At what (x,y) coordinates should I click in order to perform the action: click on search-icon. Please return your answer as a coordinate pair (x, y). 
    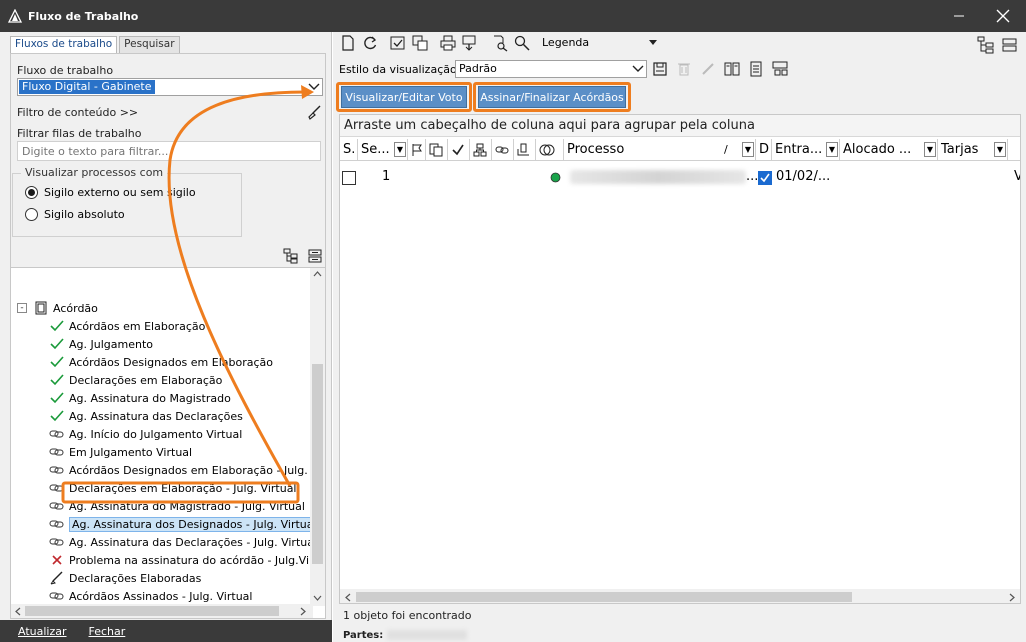
    Looking at the image, I should click on (522, 43).